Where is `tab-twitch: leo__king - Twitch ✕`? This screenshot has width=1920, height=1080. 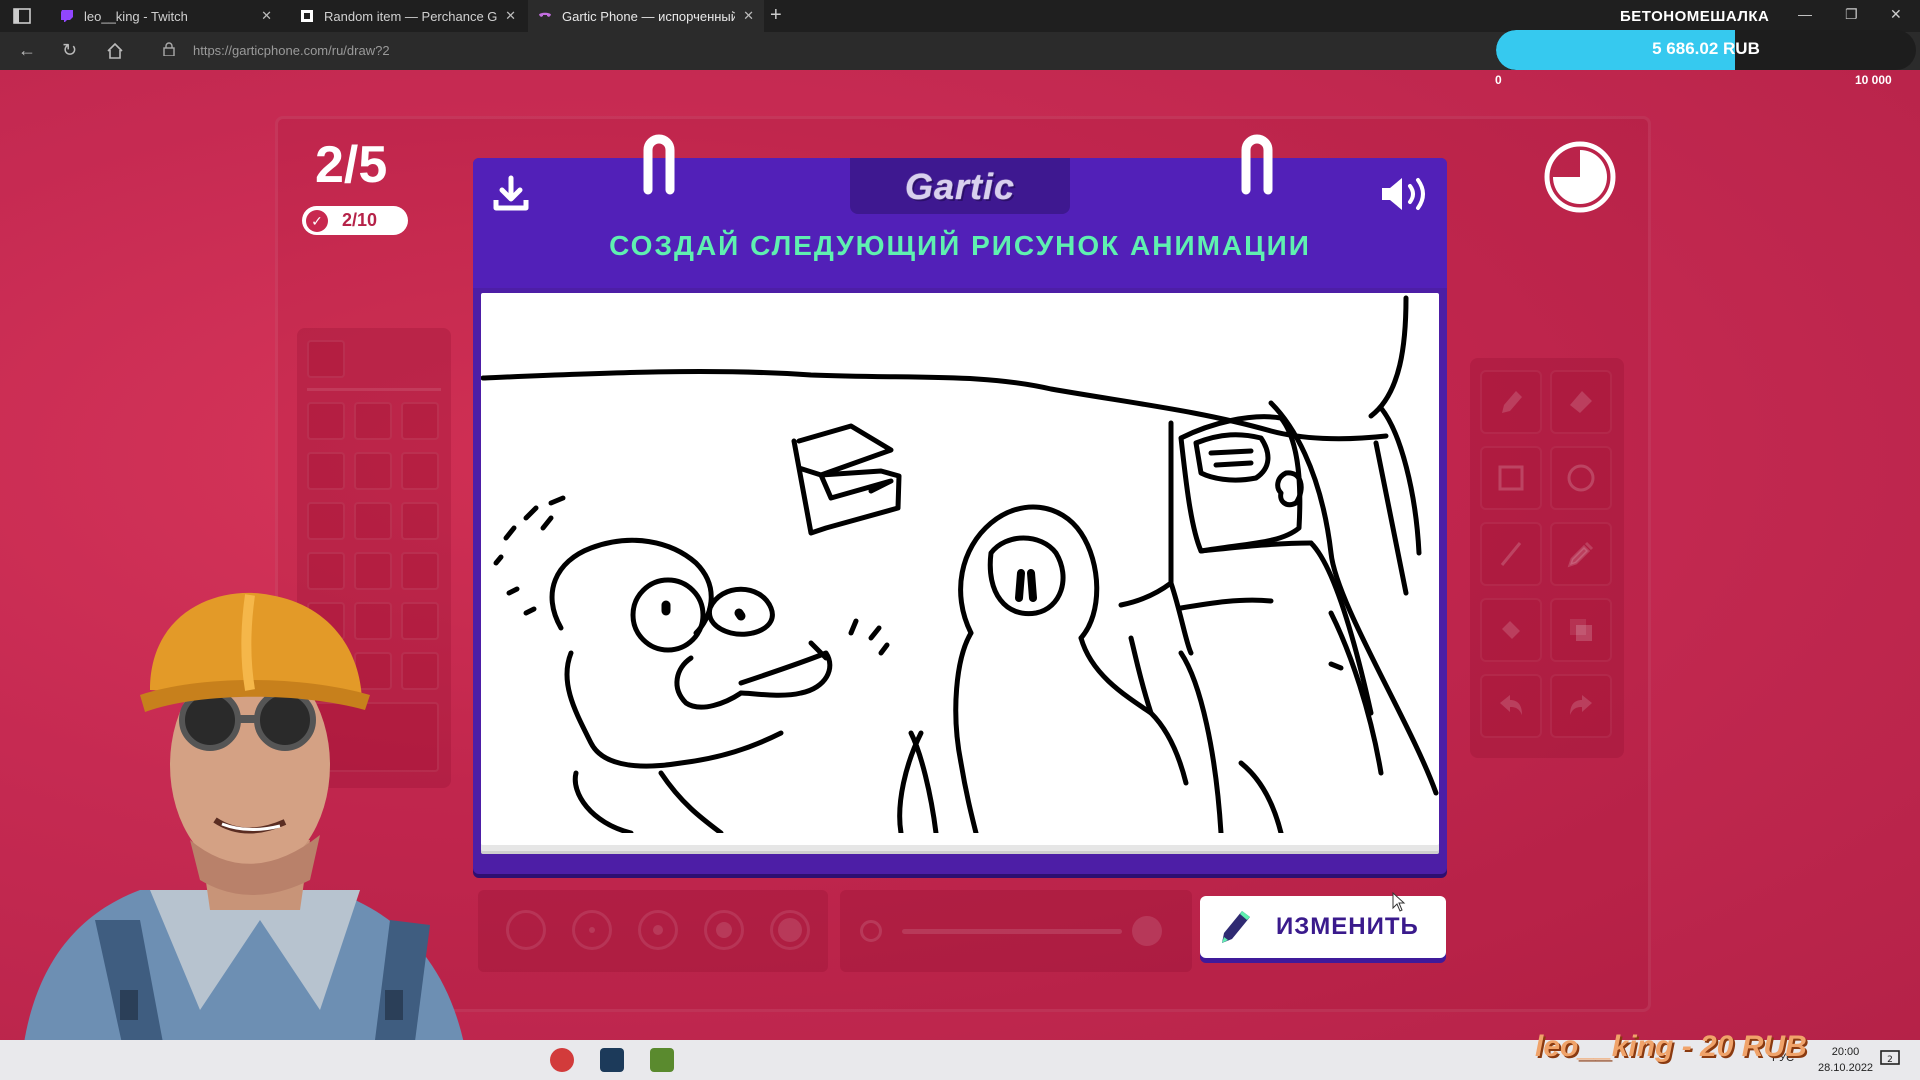 tab-twitch: leo__king - Twitch ✕ is located at coordinates (166, 16).